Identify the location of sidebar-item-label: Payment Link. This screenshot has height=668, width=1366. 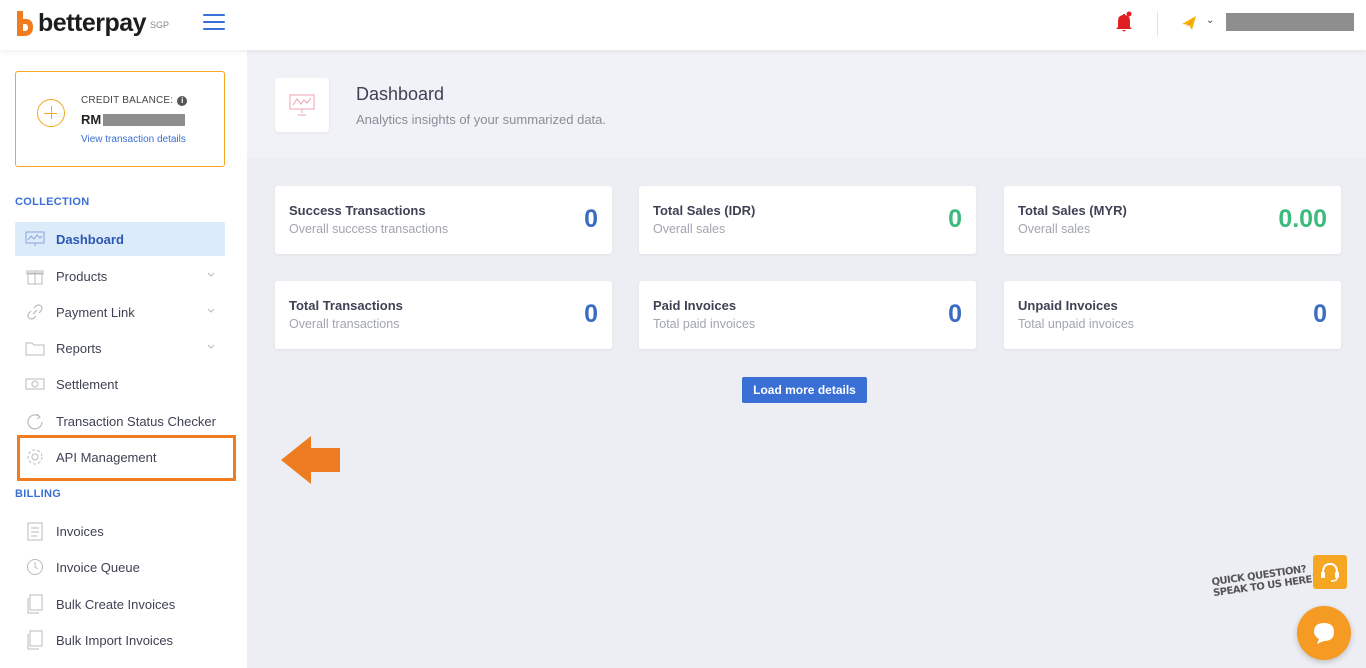
(95, 312).